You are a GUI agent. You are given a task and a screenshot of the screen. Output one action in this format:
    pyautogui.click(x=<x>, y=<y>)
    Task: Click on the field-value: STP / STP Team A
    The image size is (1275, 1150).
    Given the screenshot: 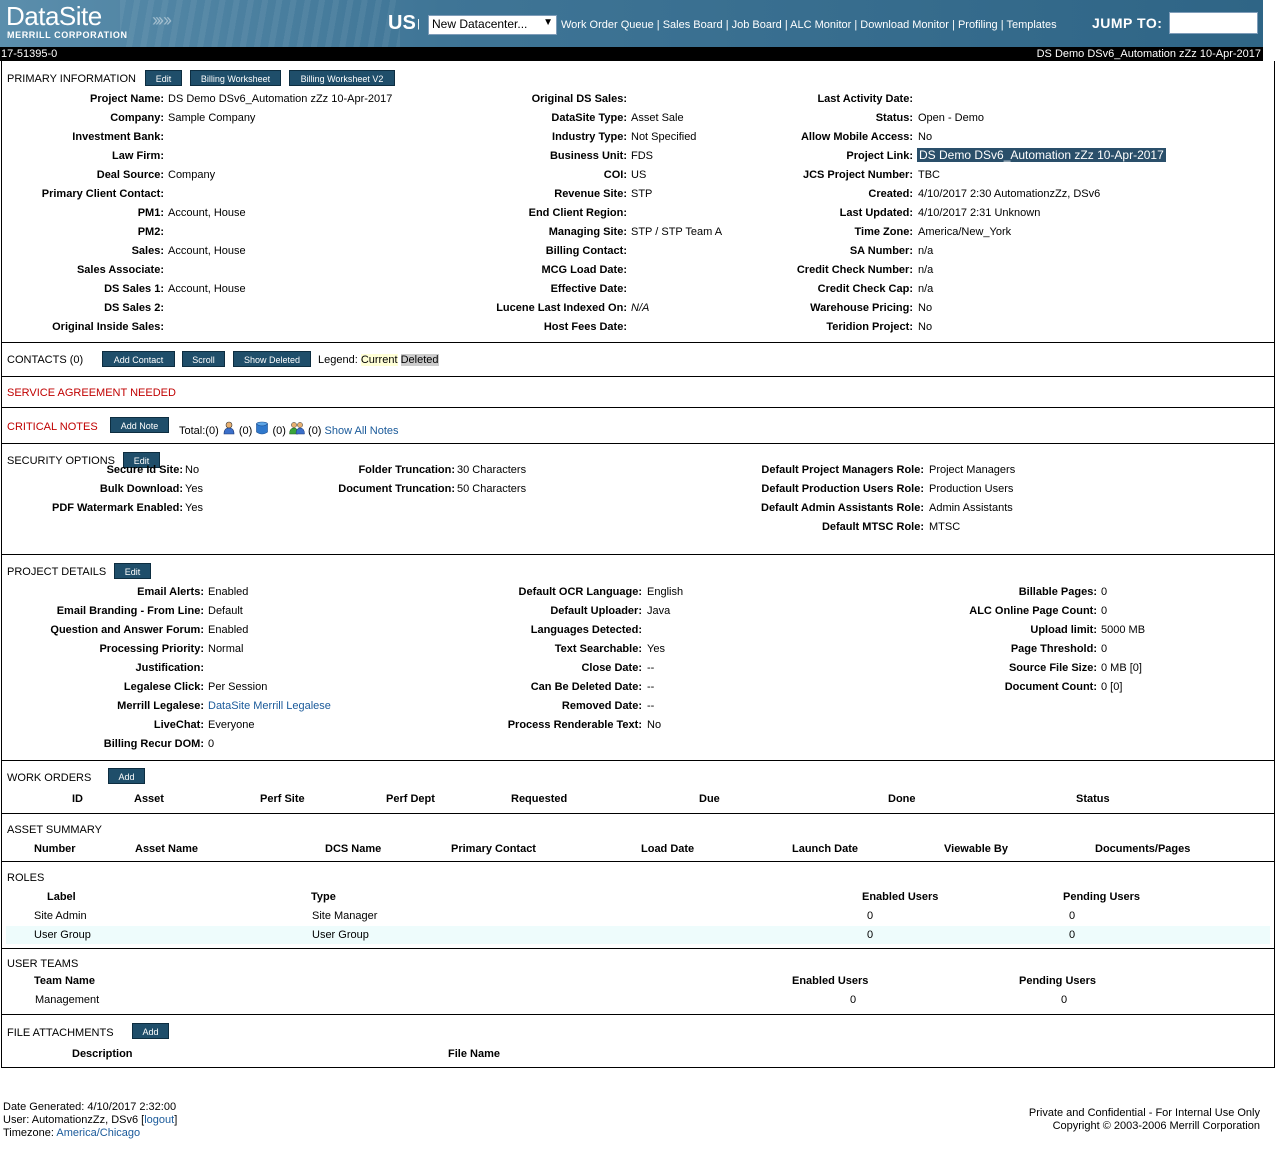 What is the action you would take?
    pyautogui.click(x=677, y=232)
    